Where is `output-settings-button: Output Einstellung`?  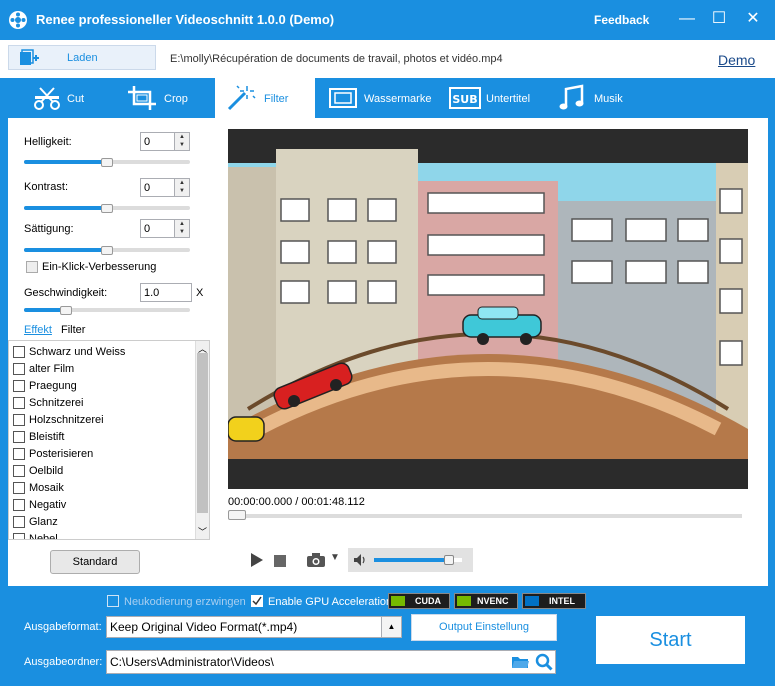 output-settings-button: Output Einstellung is located at coordinates (484, 627).